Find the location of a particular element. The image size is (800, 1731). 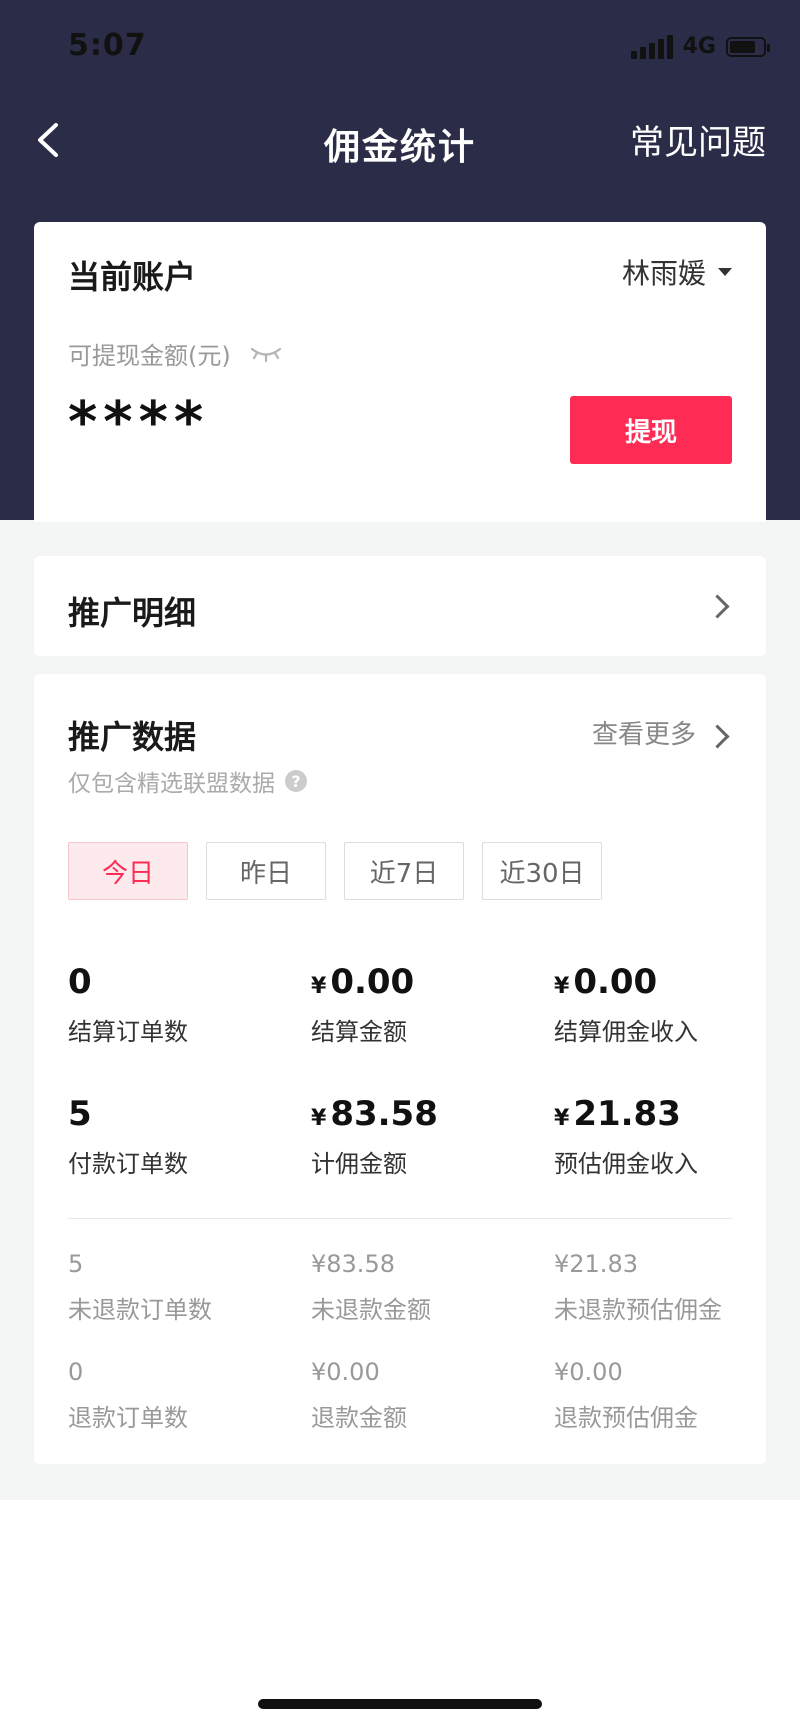

stat-label: 结算金额 is located at coordinates (359, 1032).